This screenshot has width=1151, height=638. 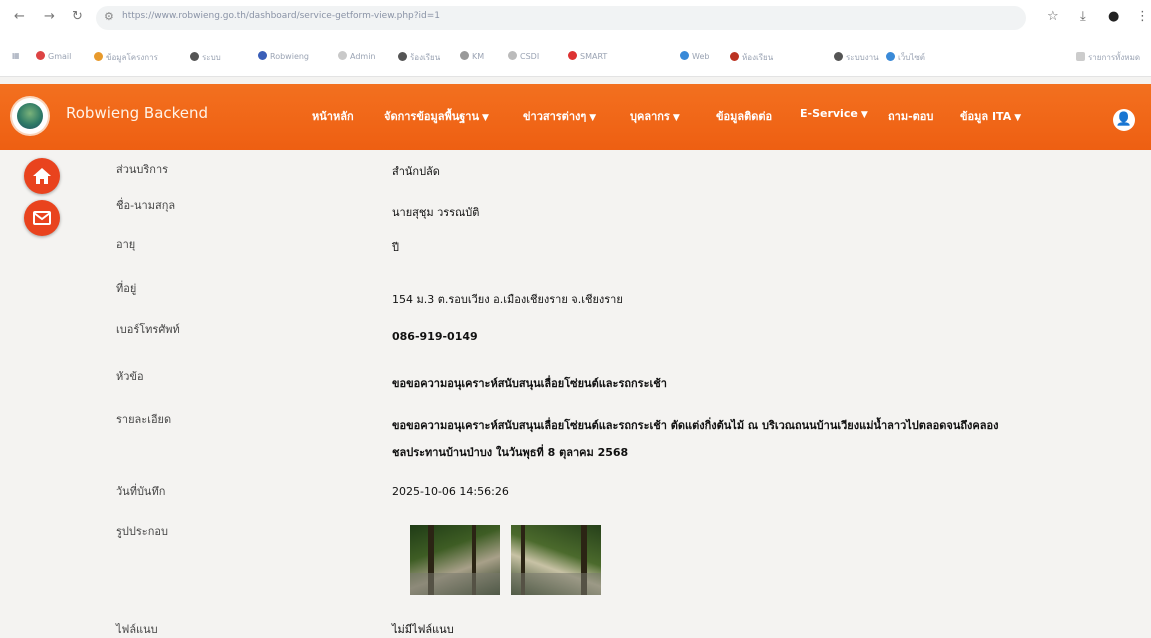 I want to click on nav-home: หน้าหลัก, so click(x=333, y=116).